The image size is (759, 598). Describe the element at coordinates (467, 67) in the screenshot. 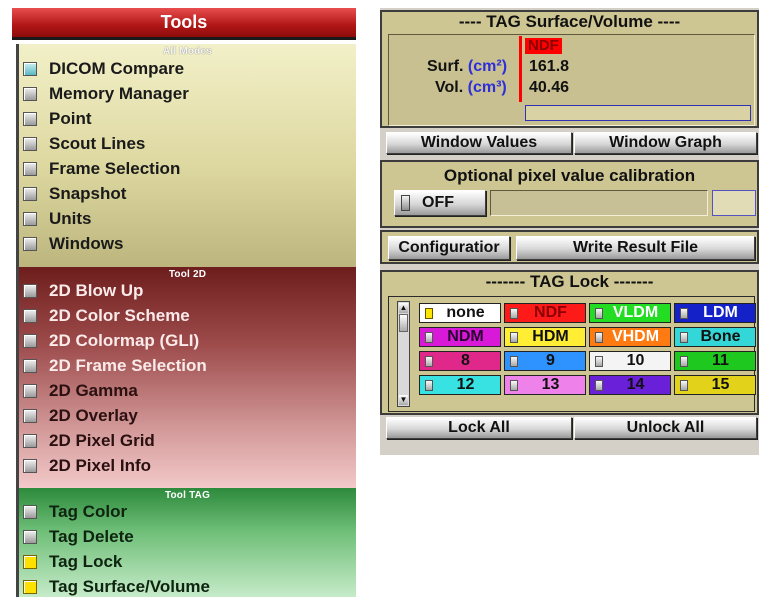

I see `surf-row-label: Surf. (cm²)` at that location.